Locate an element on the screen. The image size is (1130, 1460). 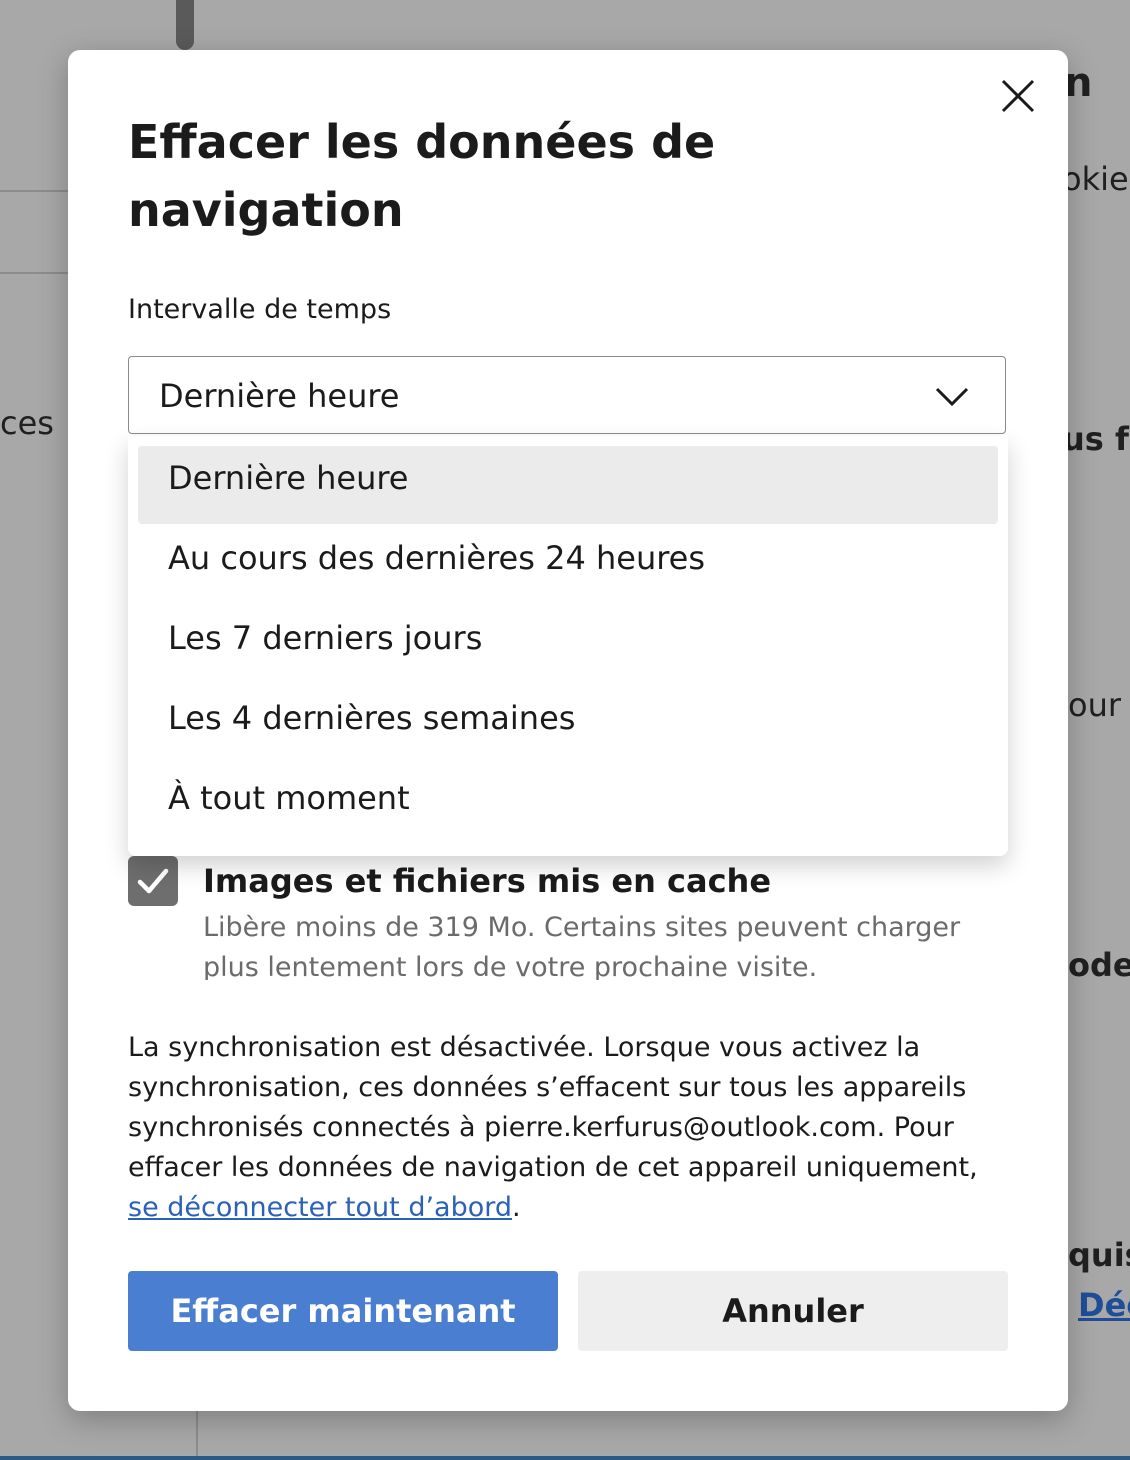
option-label: Dernière heure is located at coordinates (288, 478).